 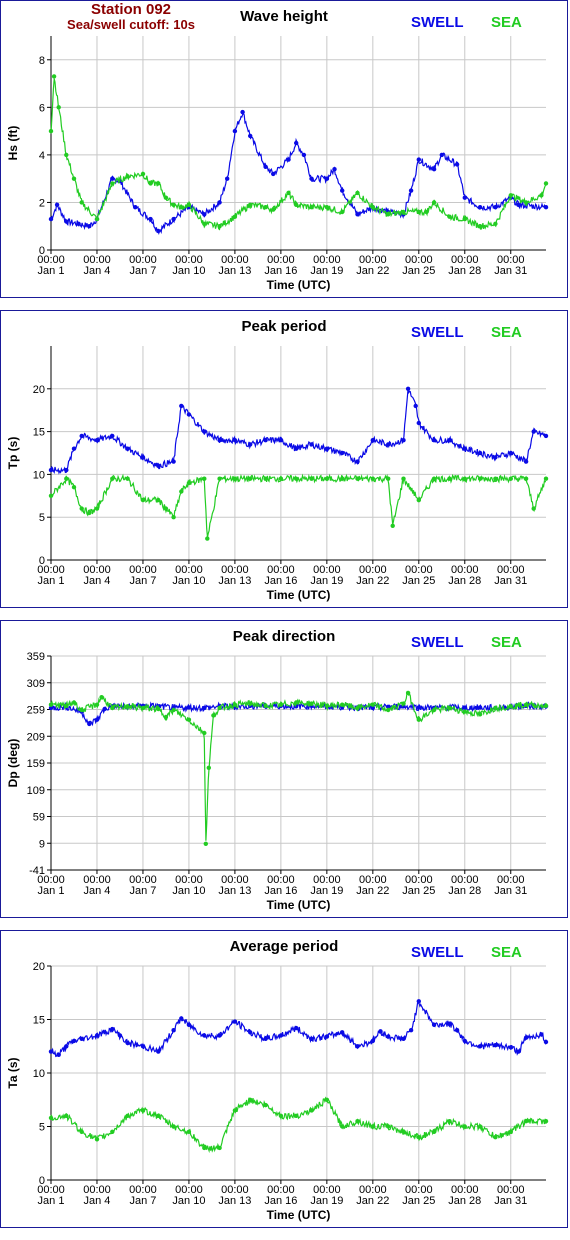 I want to click on series-trace, so click(x=298, y=154).